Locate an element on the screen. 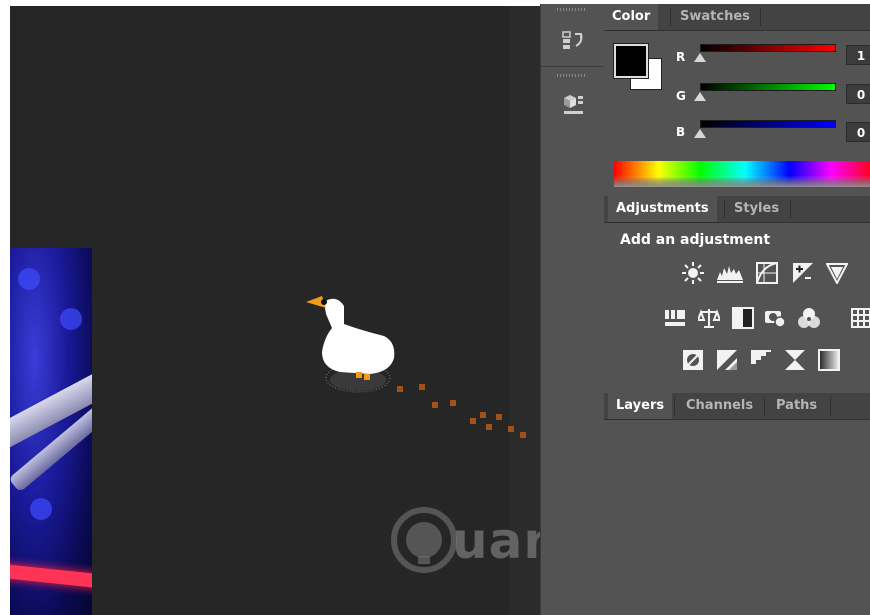 This screenshot has height=615, width=870. layers-panel-tabbar: Layers Channels Paths is located at coordinates (737, 406).